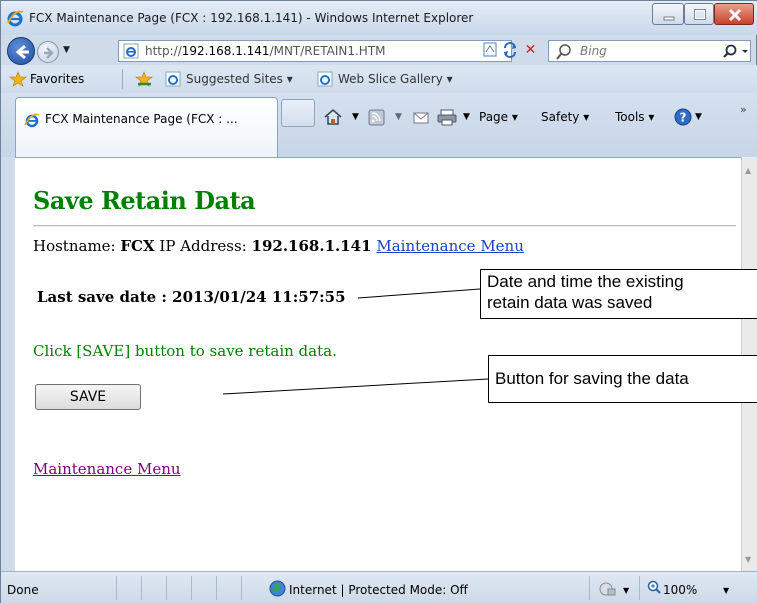 The image size is (757, 603). I want to click on date-callout-line1: Date and time the existing, so click(585, 281).